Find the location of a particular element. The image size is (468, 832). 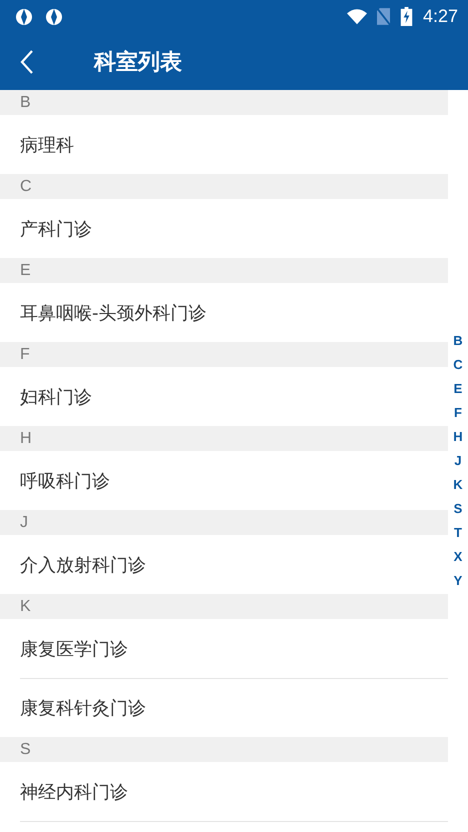

index-letter: Y is located at coordinates (458, 581).